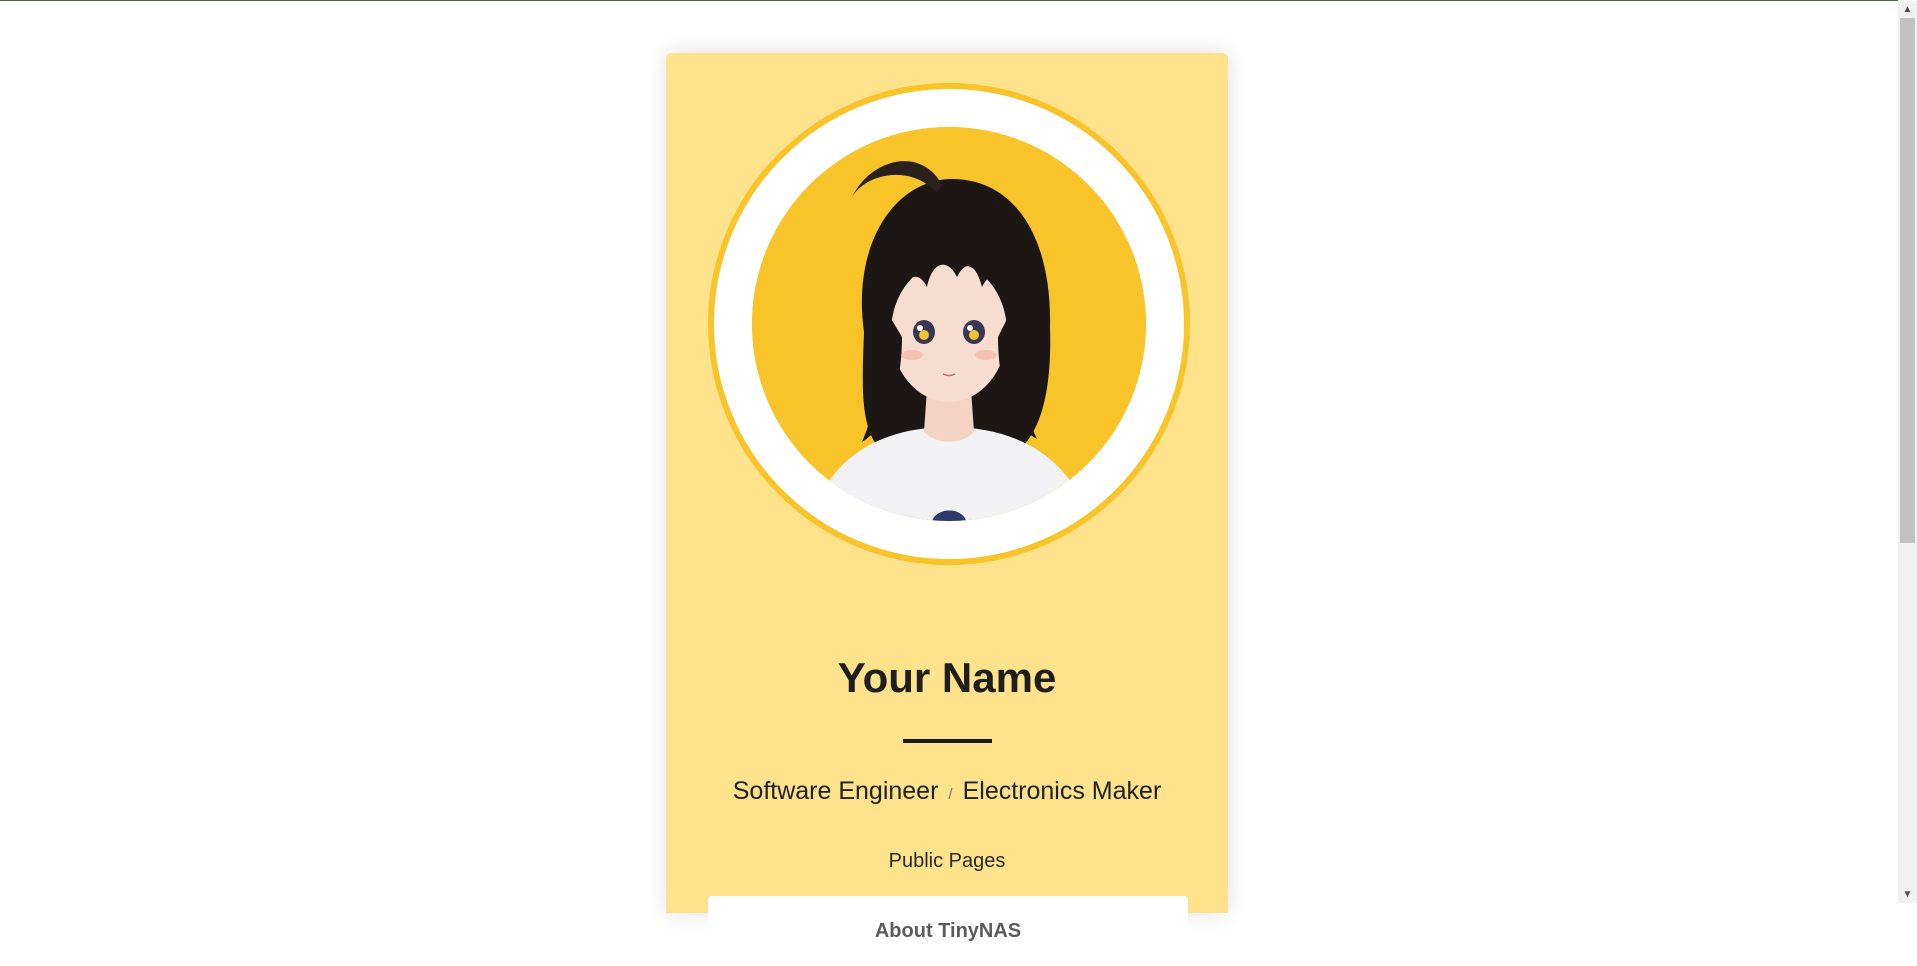 The image size is (1917, 966). What do you see at coordinates (835, 791) in the screenshot?
I see `role-software-engineer: Software Engineer` at bounding box center [835, 791].